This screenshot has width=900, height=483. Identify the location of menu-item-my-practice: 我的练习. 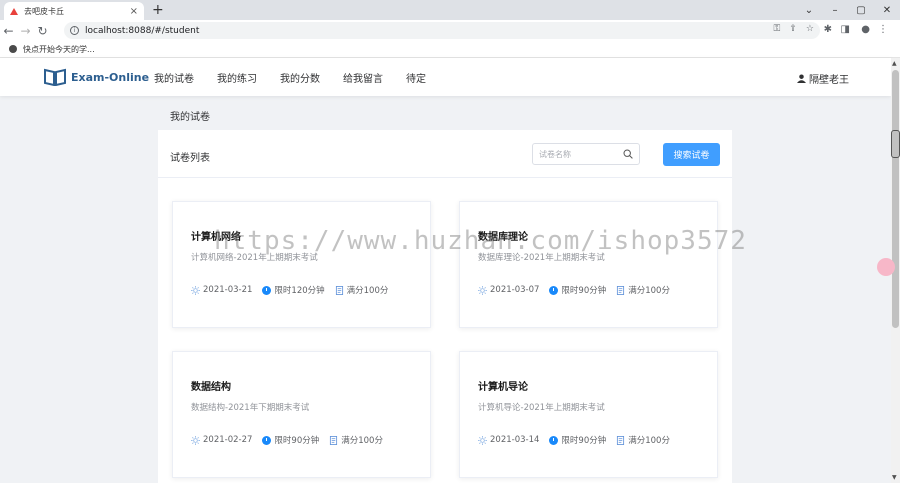
(237, 77).